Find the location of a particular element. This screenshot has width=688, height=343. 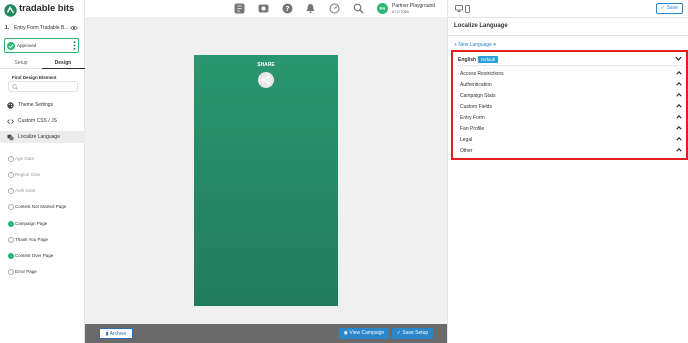

status-card: Approved is located at coordinates (41, 45).